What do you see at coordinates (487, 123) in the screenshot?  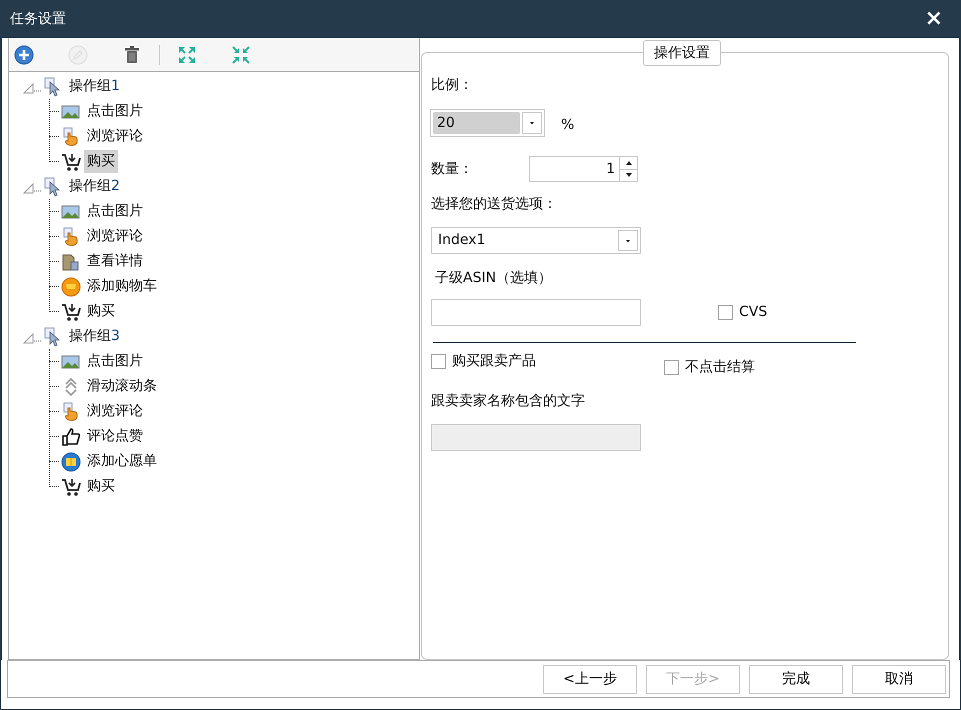 I see `ratio-combo: 20` at bounding box center [487, 123].